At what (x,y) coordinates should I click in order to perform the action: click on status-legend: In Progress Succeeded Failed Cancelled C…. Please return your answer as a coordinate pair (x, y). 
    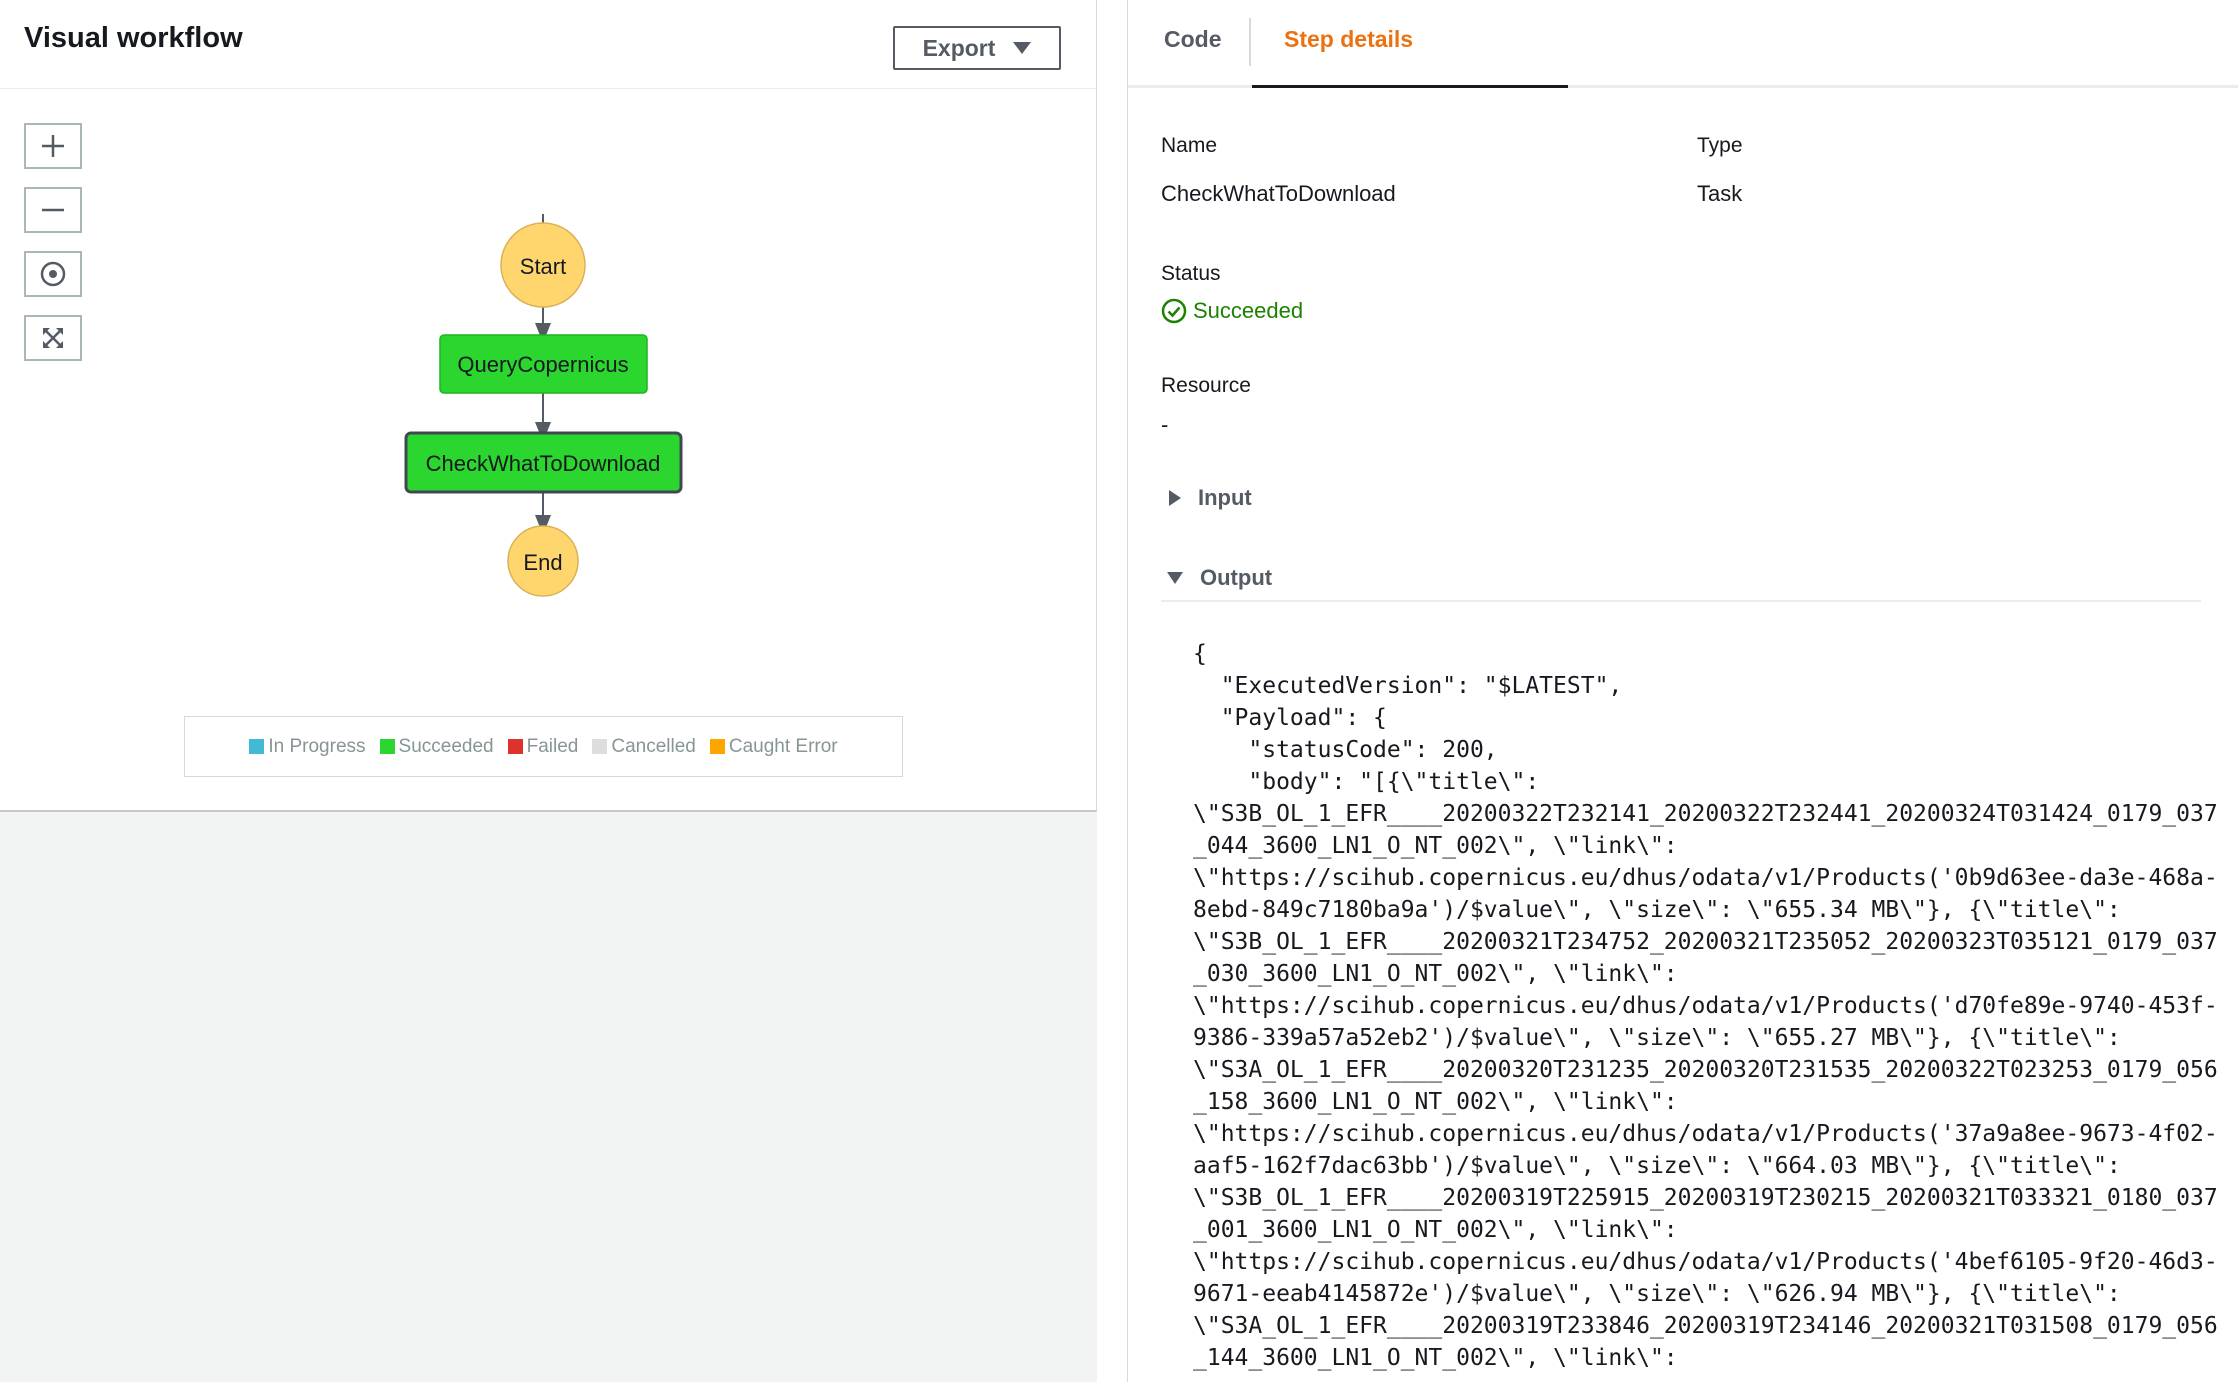
    Looking at the image, I should click on (543, 746).